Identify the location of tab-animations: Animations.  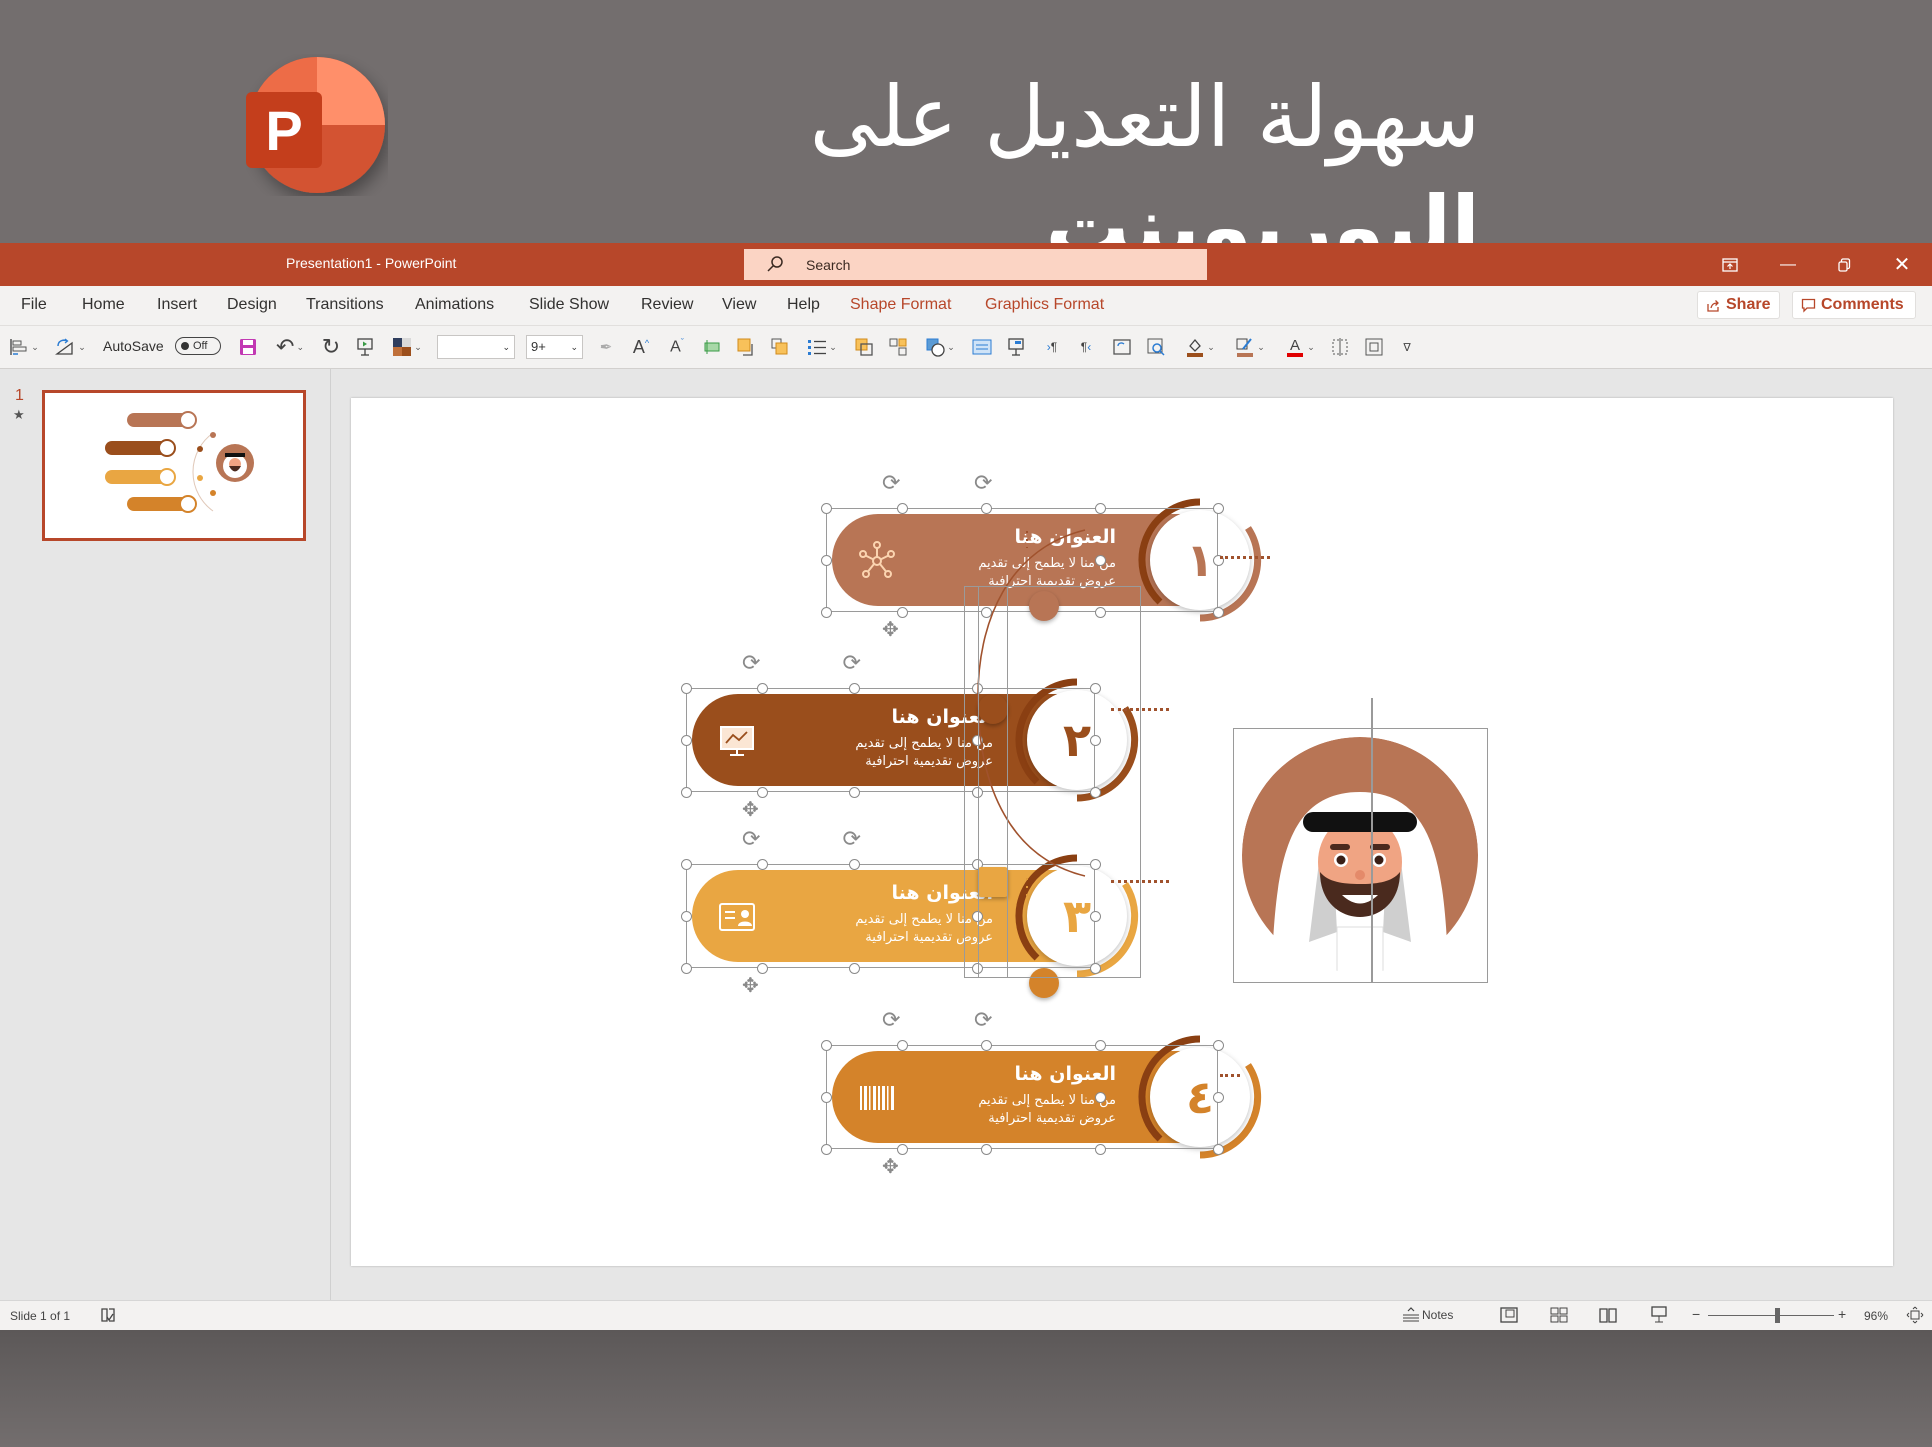
(454, 305).